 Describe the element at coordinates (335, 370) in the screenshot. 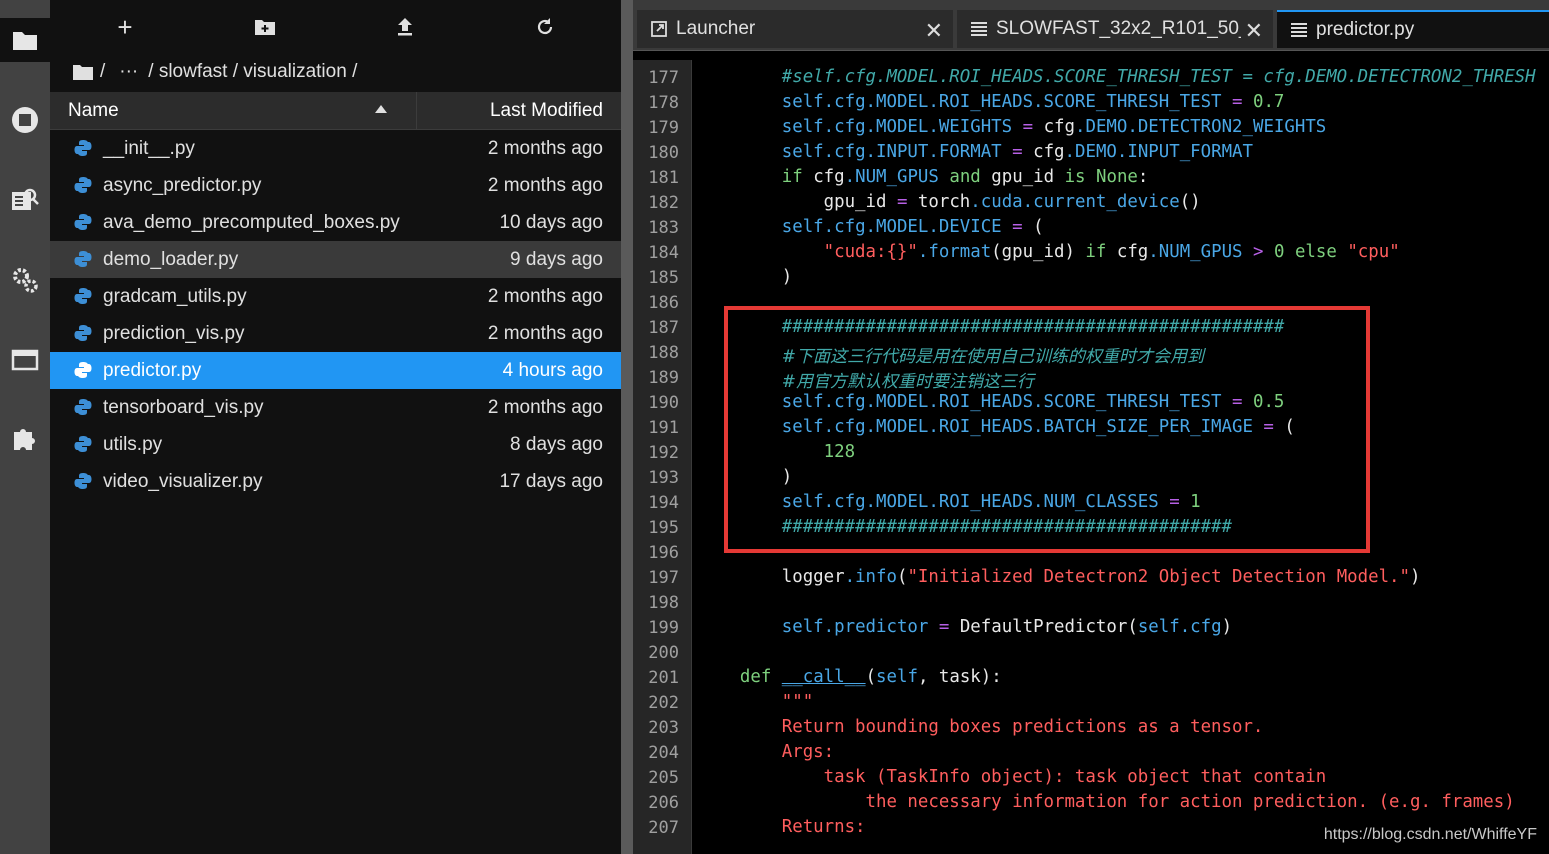

I see `file-row-selected: predictor.py 4 hours ago` at that location.